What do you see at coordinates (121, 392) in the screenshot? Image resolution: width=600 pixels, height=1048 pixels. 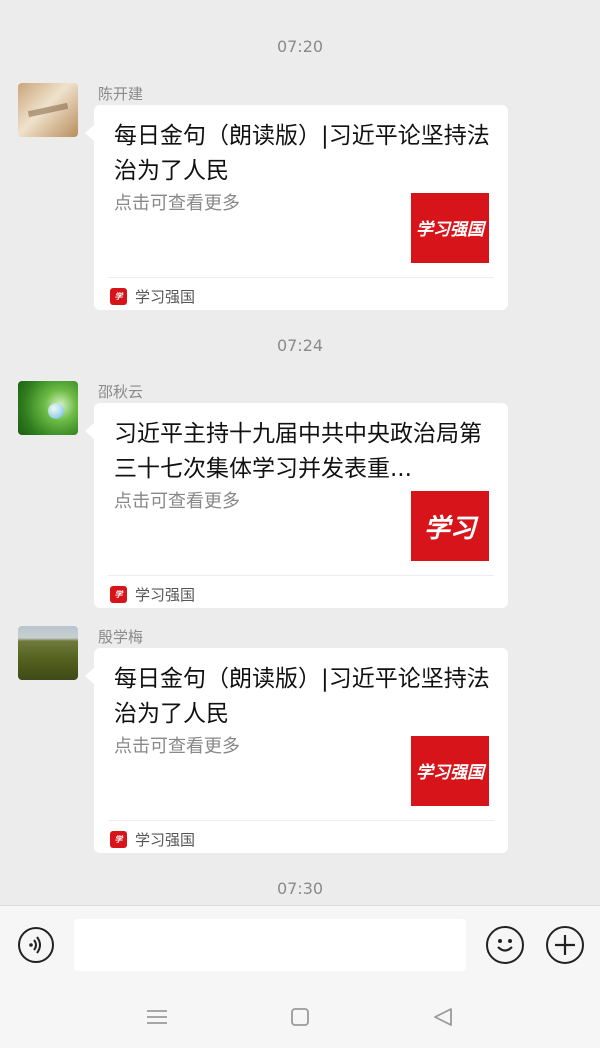 I see `sender-name: 邵秋云` at bounding box center [121, 392].